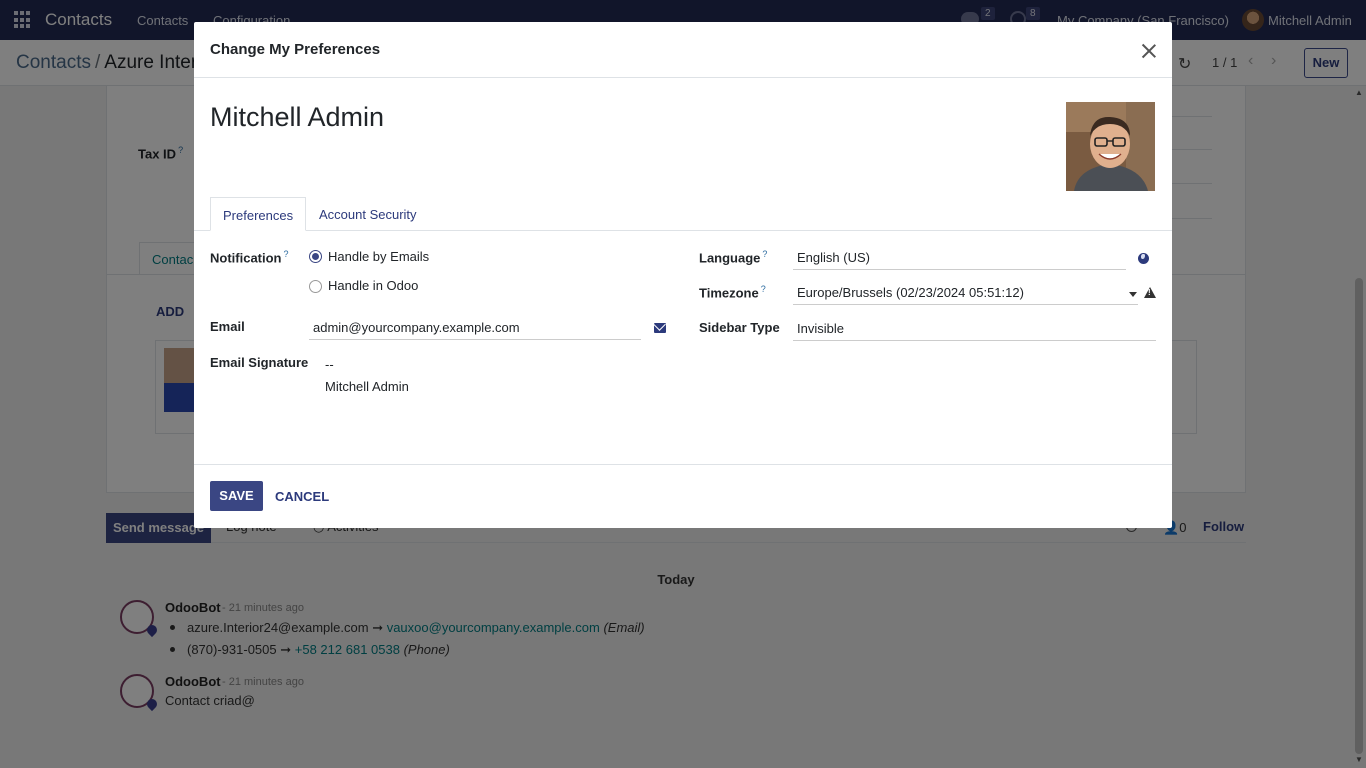  Describe the element at coordinates (368, 214) in the screenshot. I see `tab-account-security: Account Security` at that location.